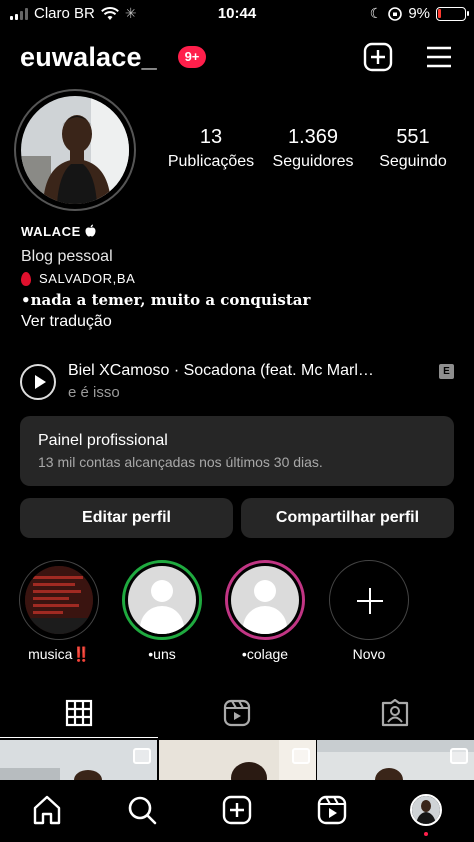 The height and width of the screenshot is (842, 474). Describe the element at coordinates (192, 57) in the screenshot. I see `notifications-badge: 9+` at that location.